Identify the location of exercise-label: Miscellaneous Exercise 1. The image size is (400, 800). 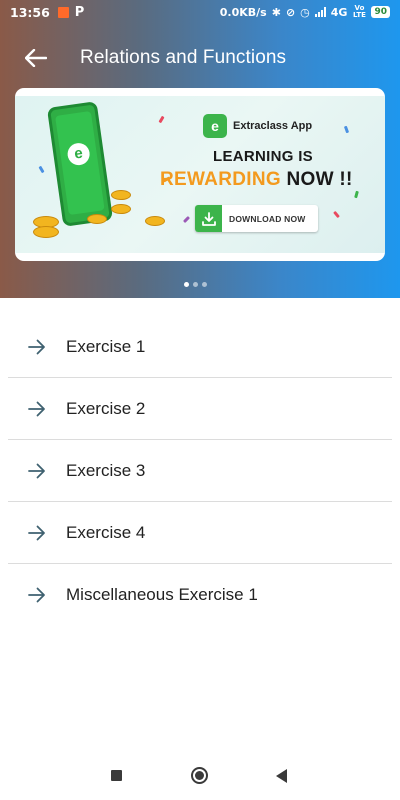
(162, 594).